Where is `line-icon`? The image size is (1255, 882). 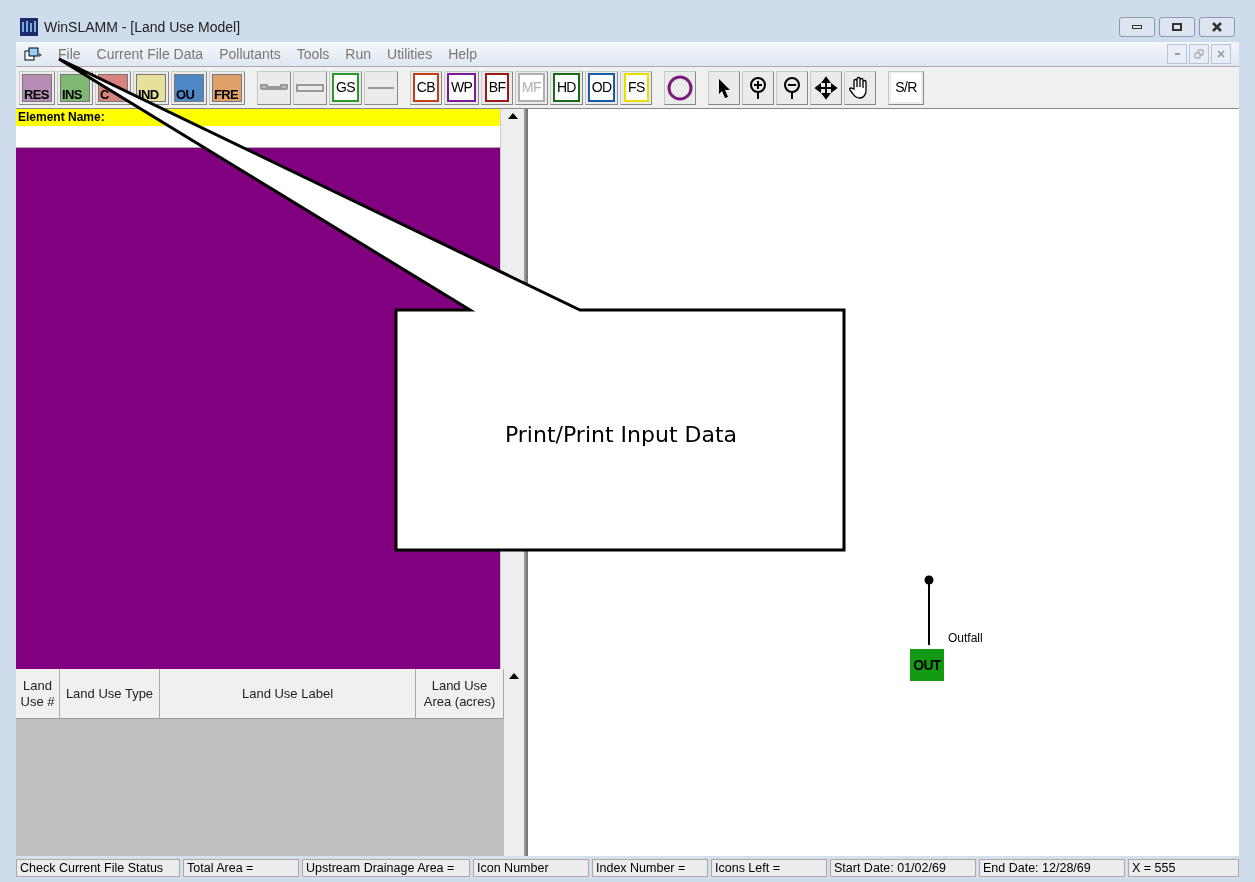
line-icon is located at coordinates (380, 87).